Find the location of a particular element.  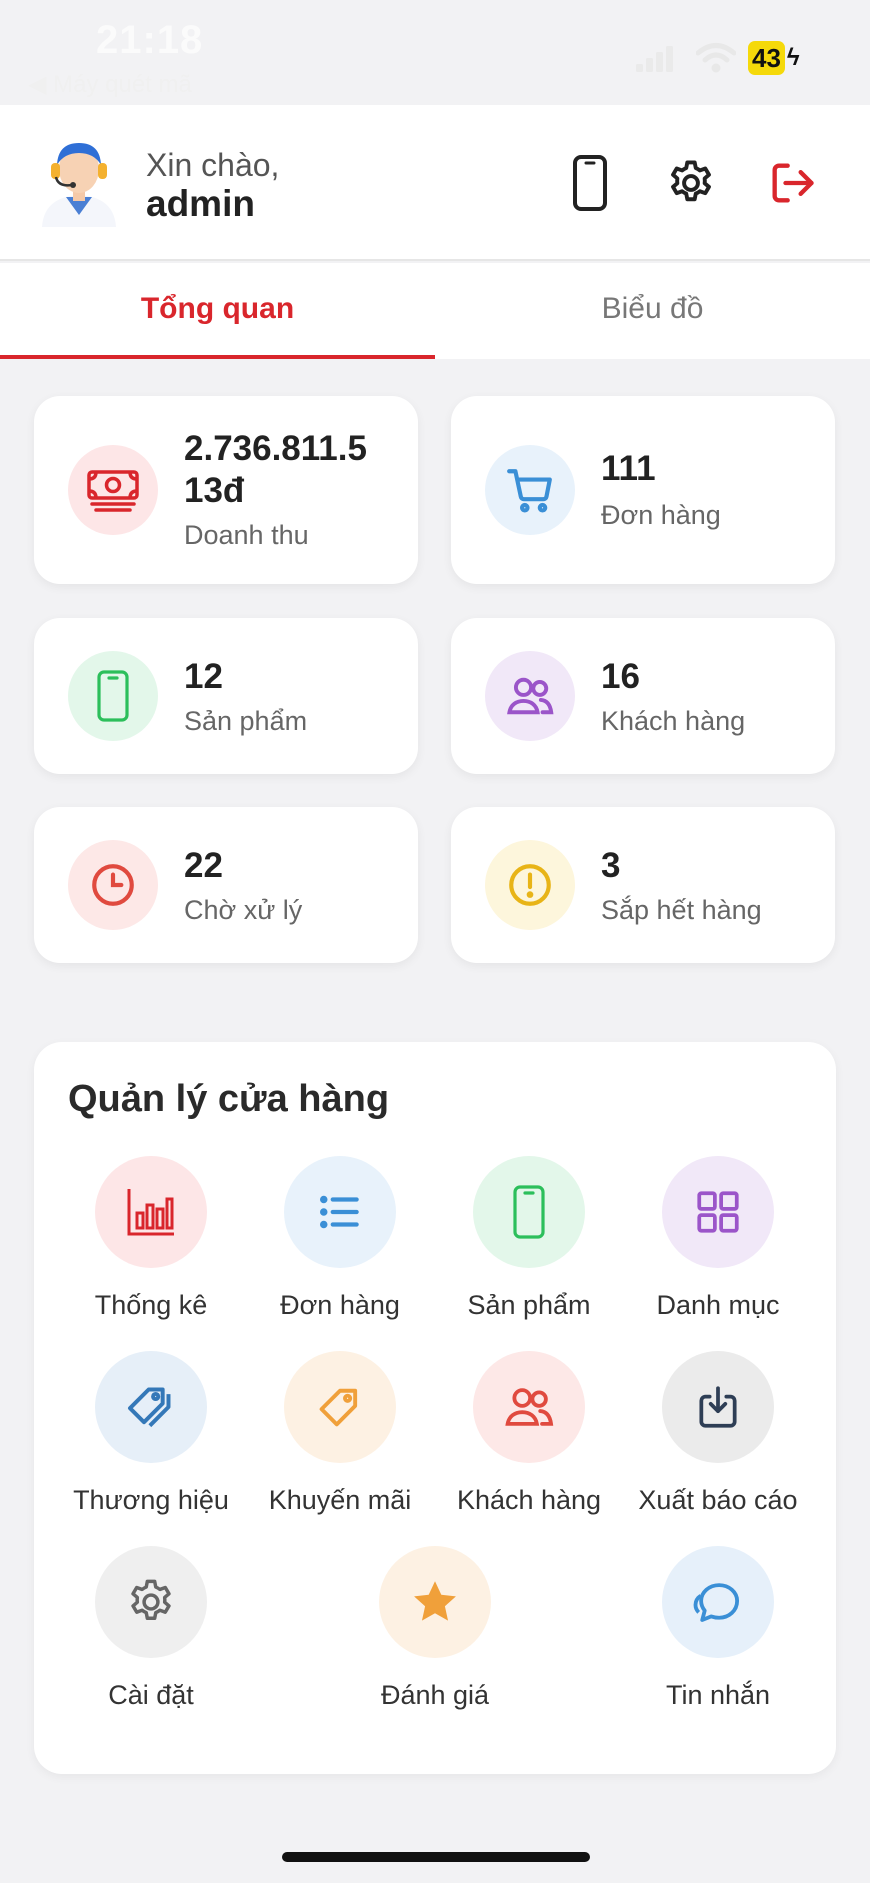

menu-item-label: Khách hàng is located at coordinates (529, 1500).